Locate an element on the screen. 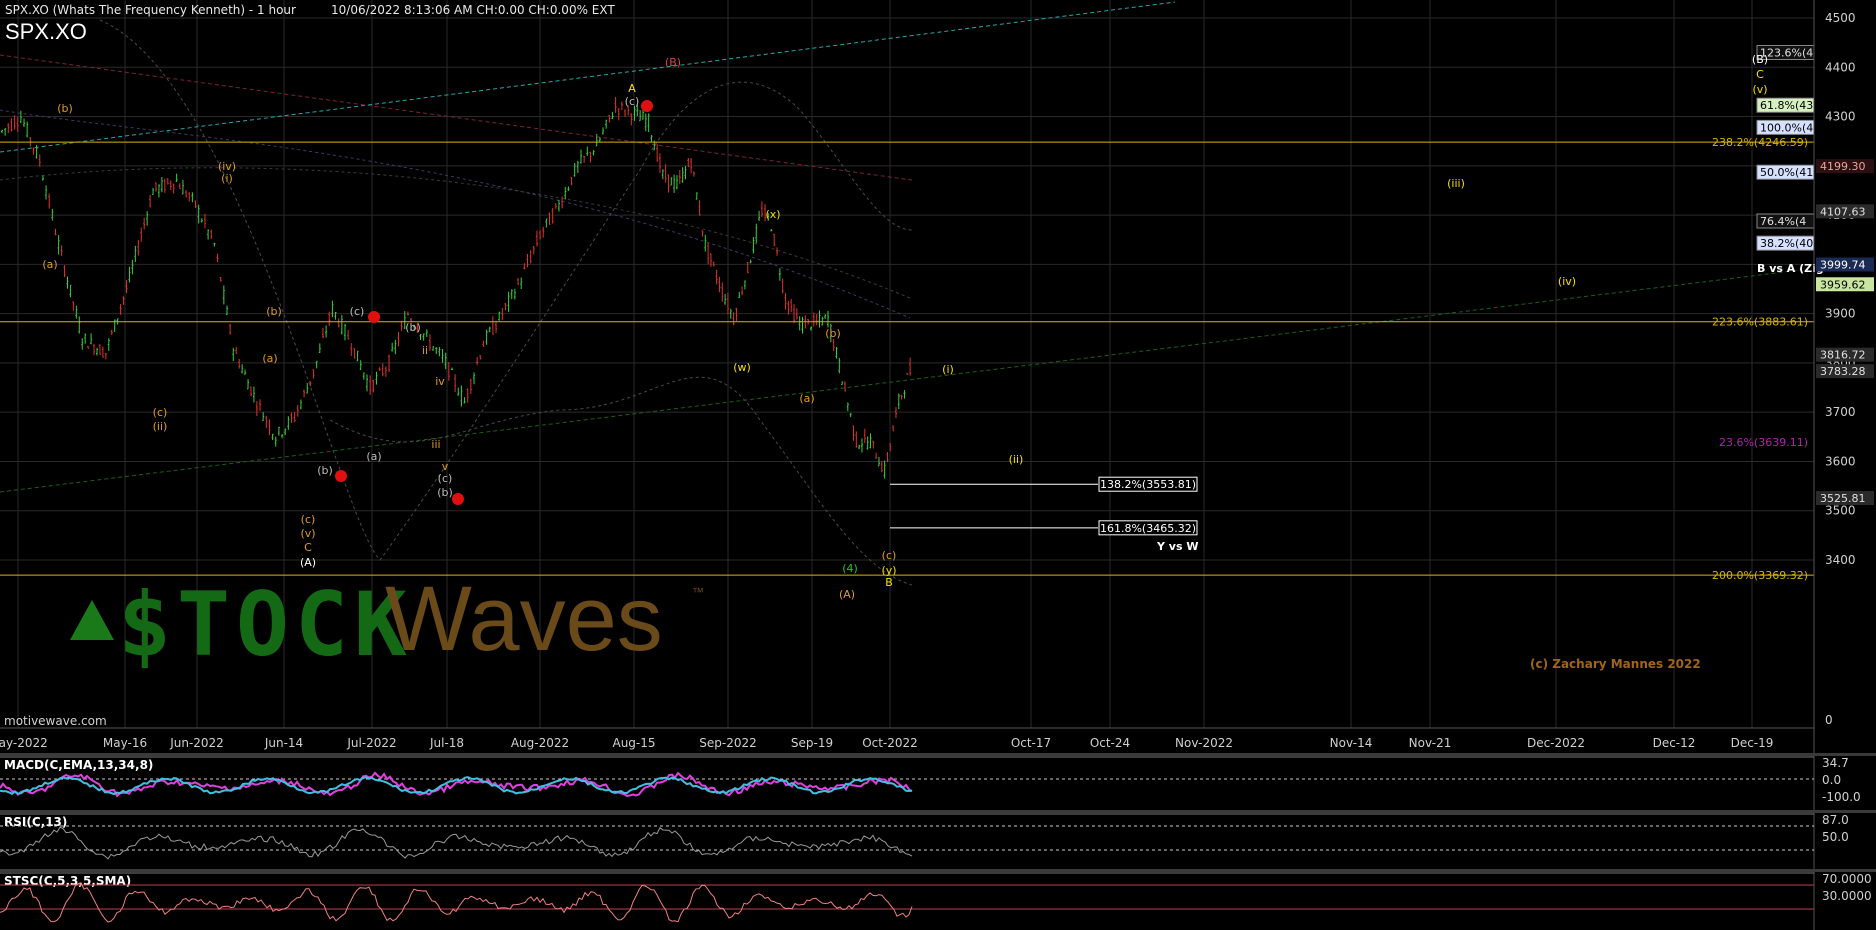  price-tick-label: 4300 is located at coordinates (1840, 117).